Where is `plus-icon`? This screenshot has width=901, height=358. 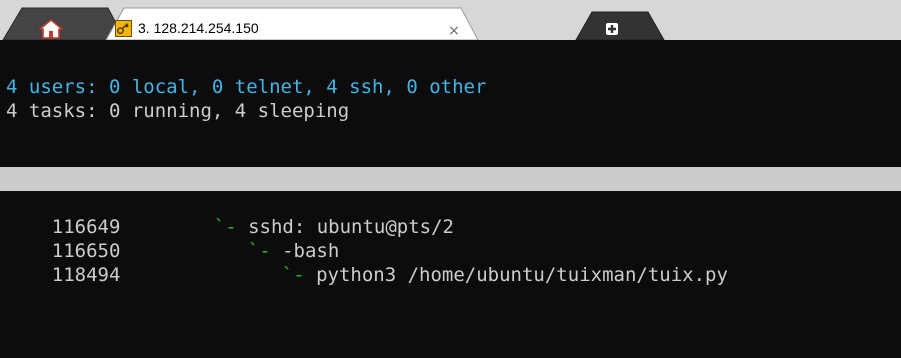
plus-icon is located at coordinates (612, 29).